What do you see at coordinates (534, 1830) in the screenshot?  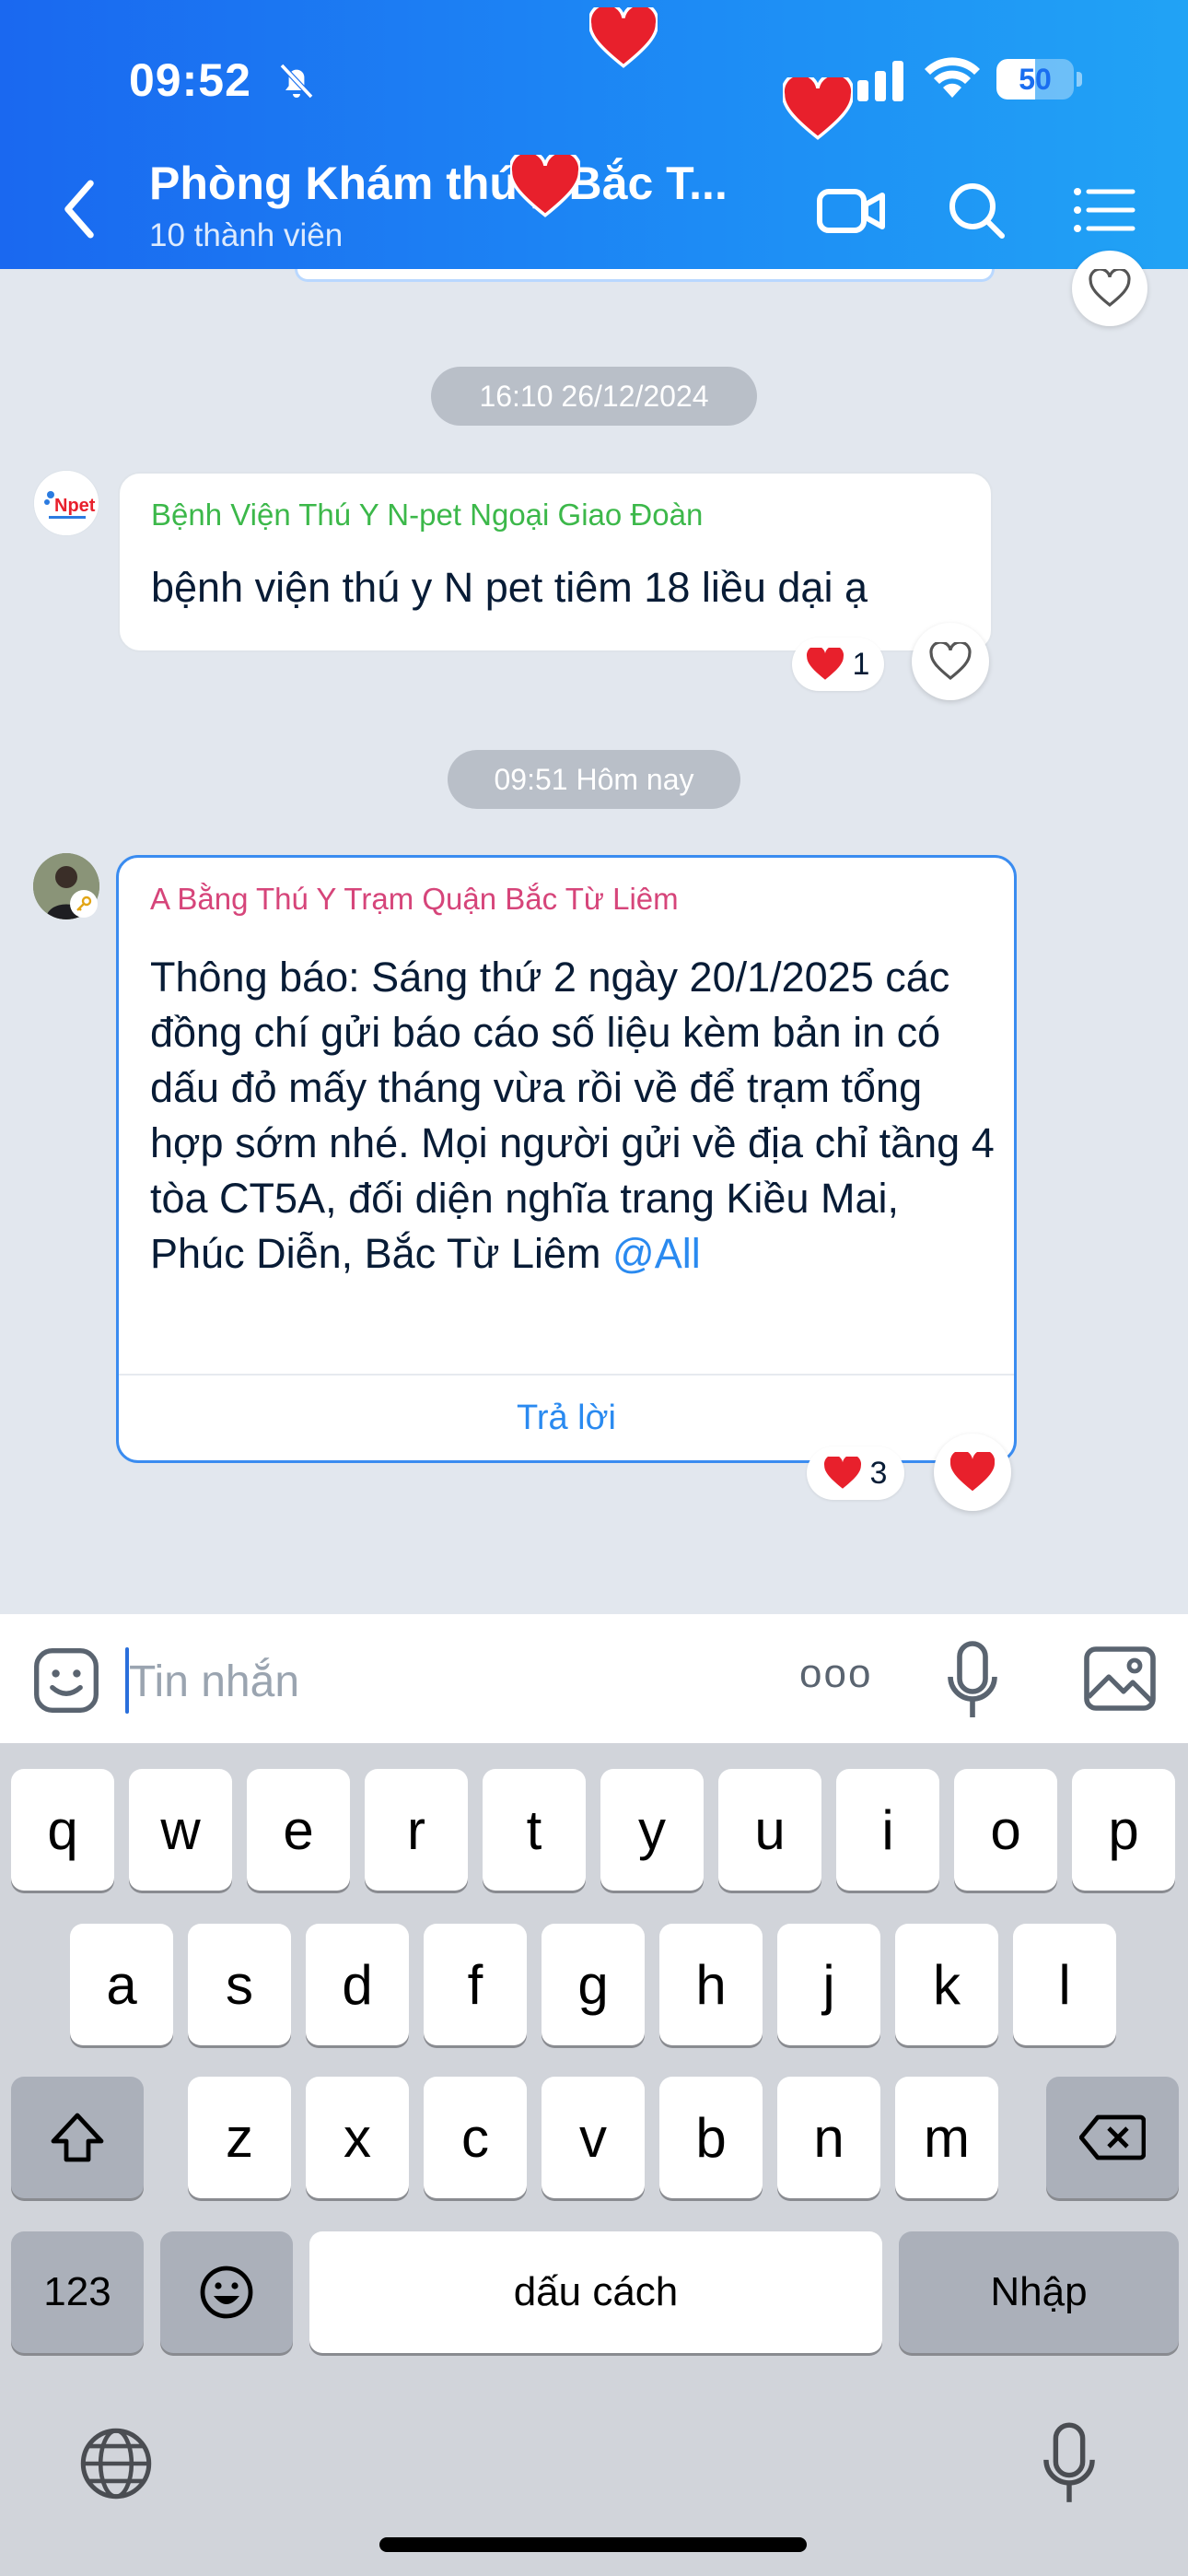 I see `key-t: t` at bounding box center [534, 1830].